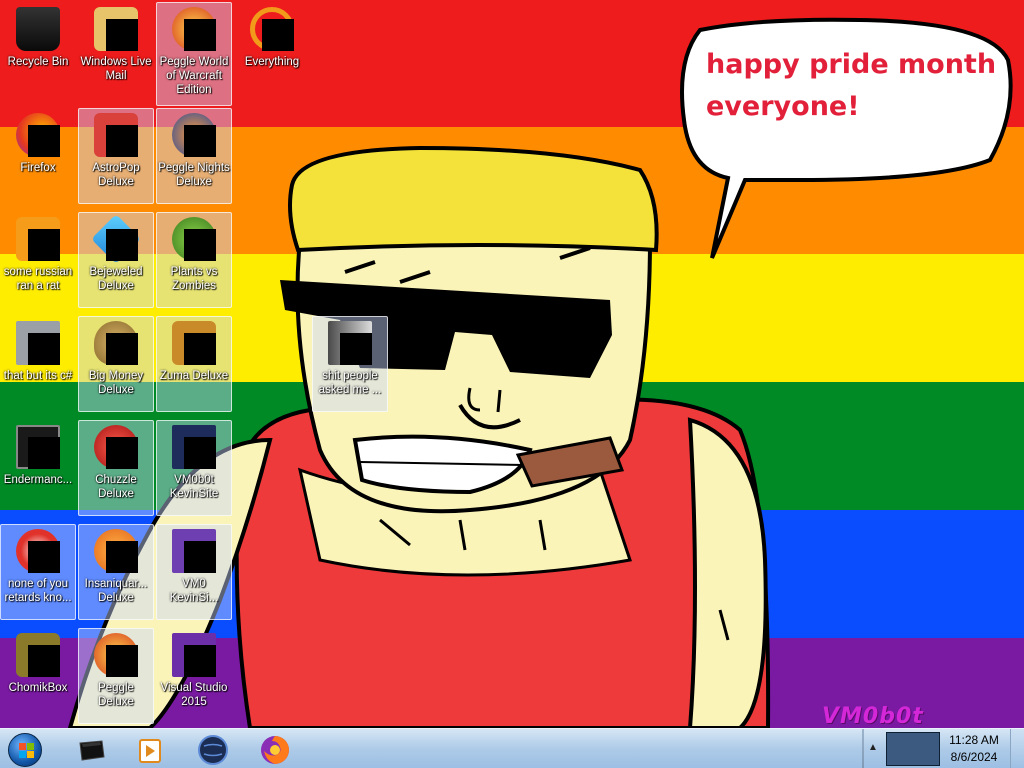 This screenshot has height=768, width=1024. I want to click on icon-label: Recycle Bin, so click(38, 62).